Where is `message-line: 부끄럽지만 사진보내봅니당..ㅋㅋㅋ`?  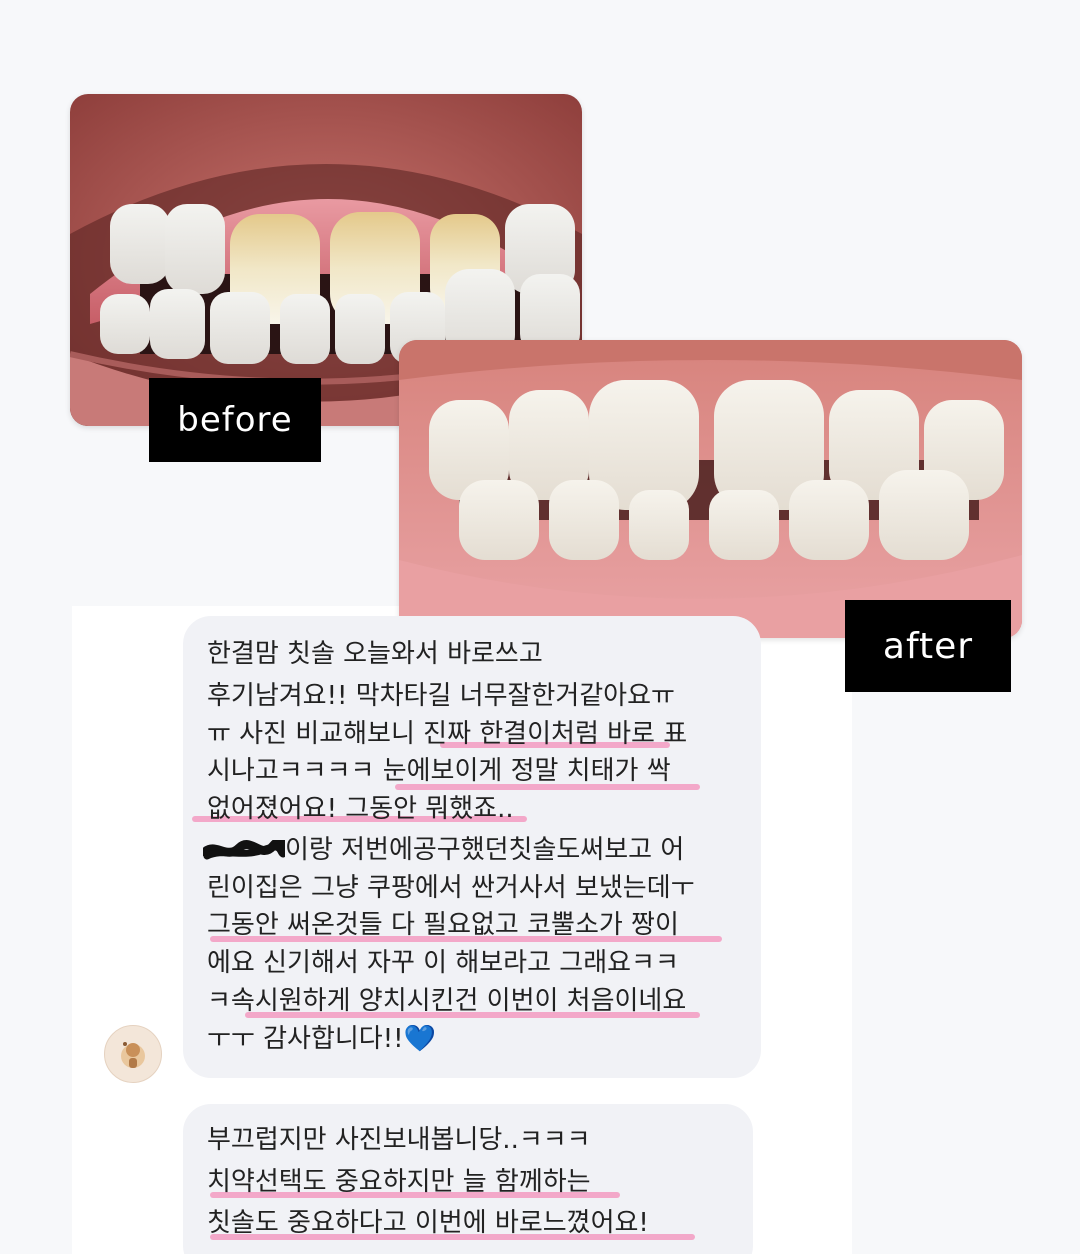
message-line: 부끄럽지만 사진보내봅니당..ㅋㅋㅋ is located at coordinates (399, 1140).